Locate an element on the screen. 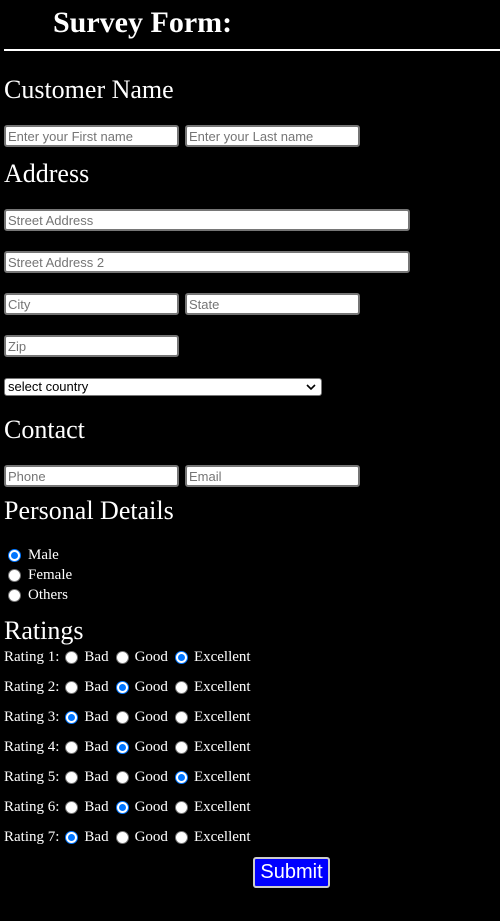 This screenshot has width=500, height=921. submit-button: Submit is located at coordinates (291, 872).